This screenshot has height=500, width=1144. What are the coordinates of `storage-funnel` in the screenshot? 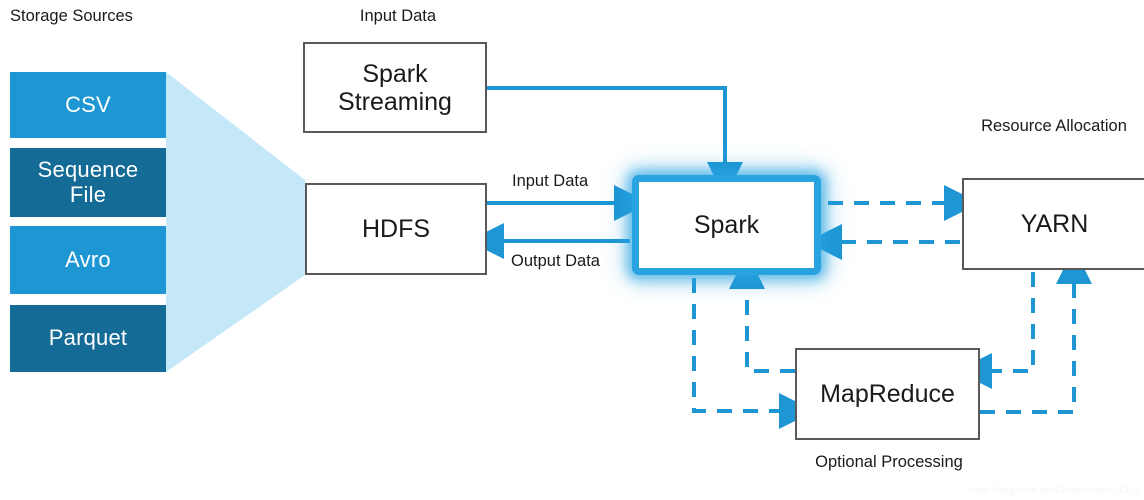 It's located at (235, 222).